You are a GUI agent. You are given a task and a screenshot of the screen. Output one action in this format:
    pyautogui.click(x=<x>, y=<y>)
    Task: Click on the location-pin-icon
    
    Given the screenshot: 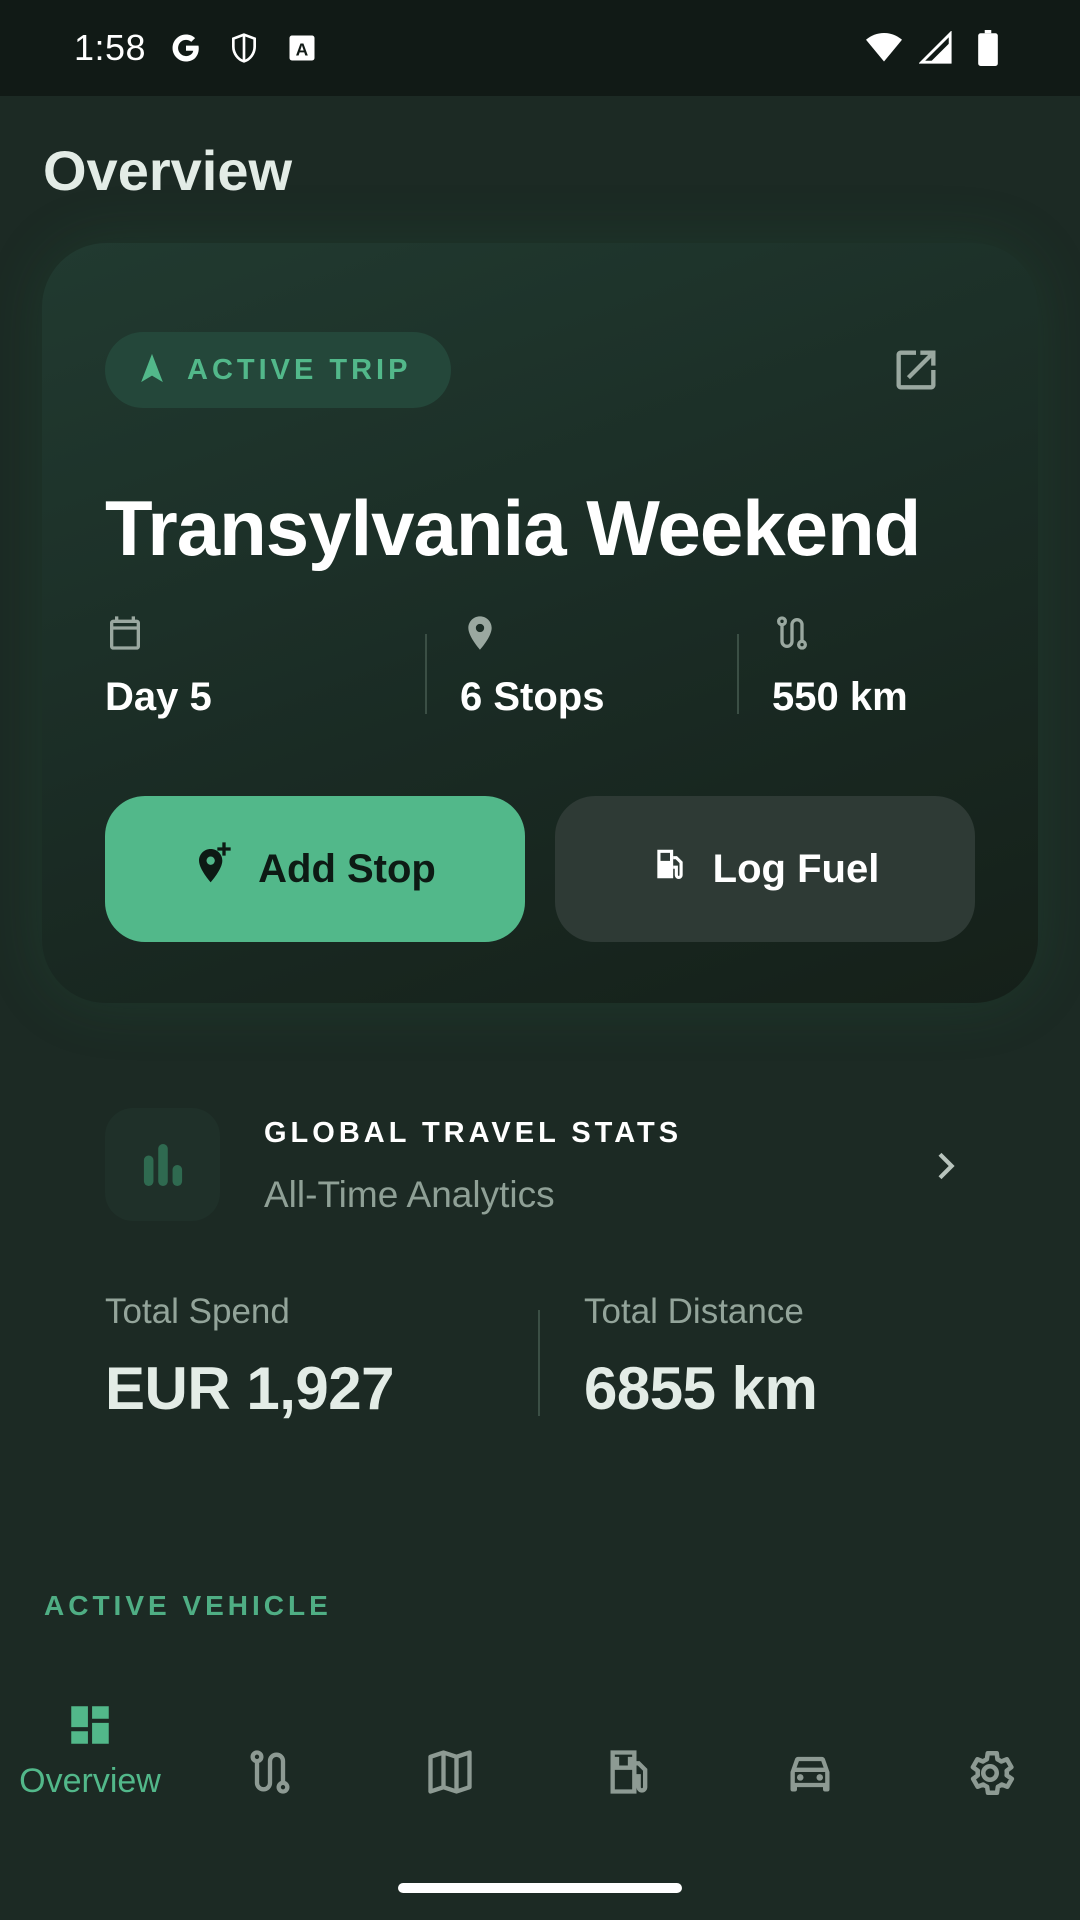 What is the action you would take?
    pyautogui.click(x=480, y=633)
    